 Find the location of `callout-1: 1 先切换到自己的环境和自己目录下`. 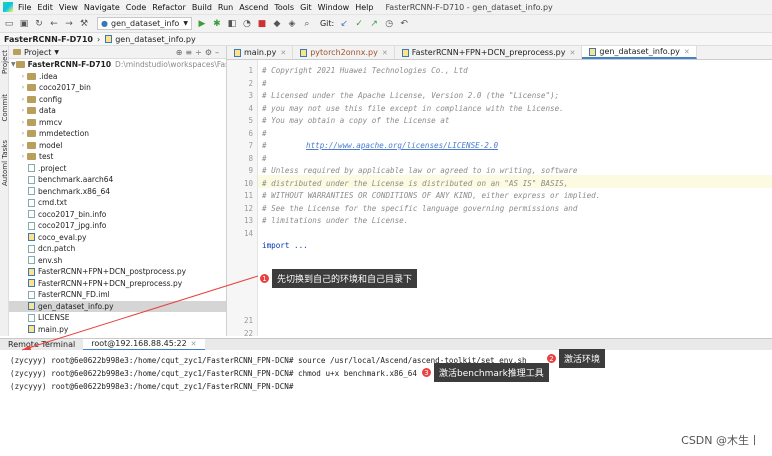

callout-1: 1 先切换到自己的环境和自己目录下 is located at coordinates (338, 278).